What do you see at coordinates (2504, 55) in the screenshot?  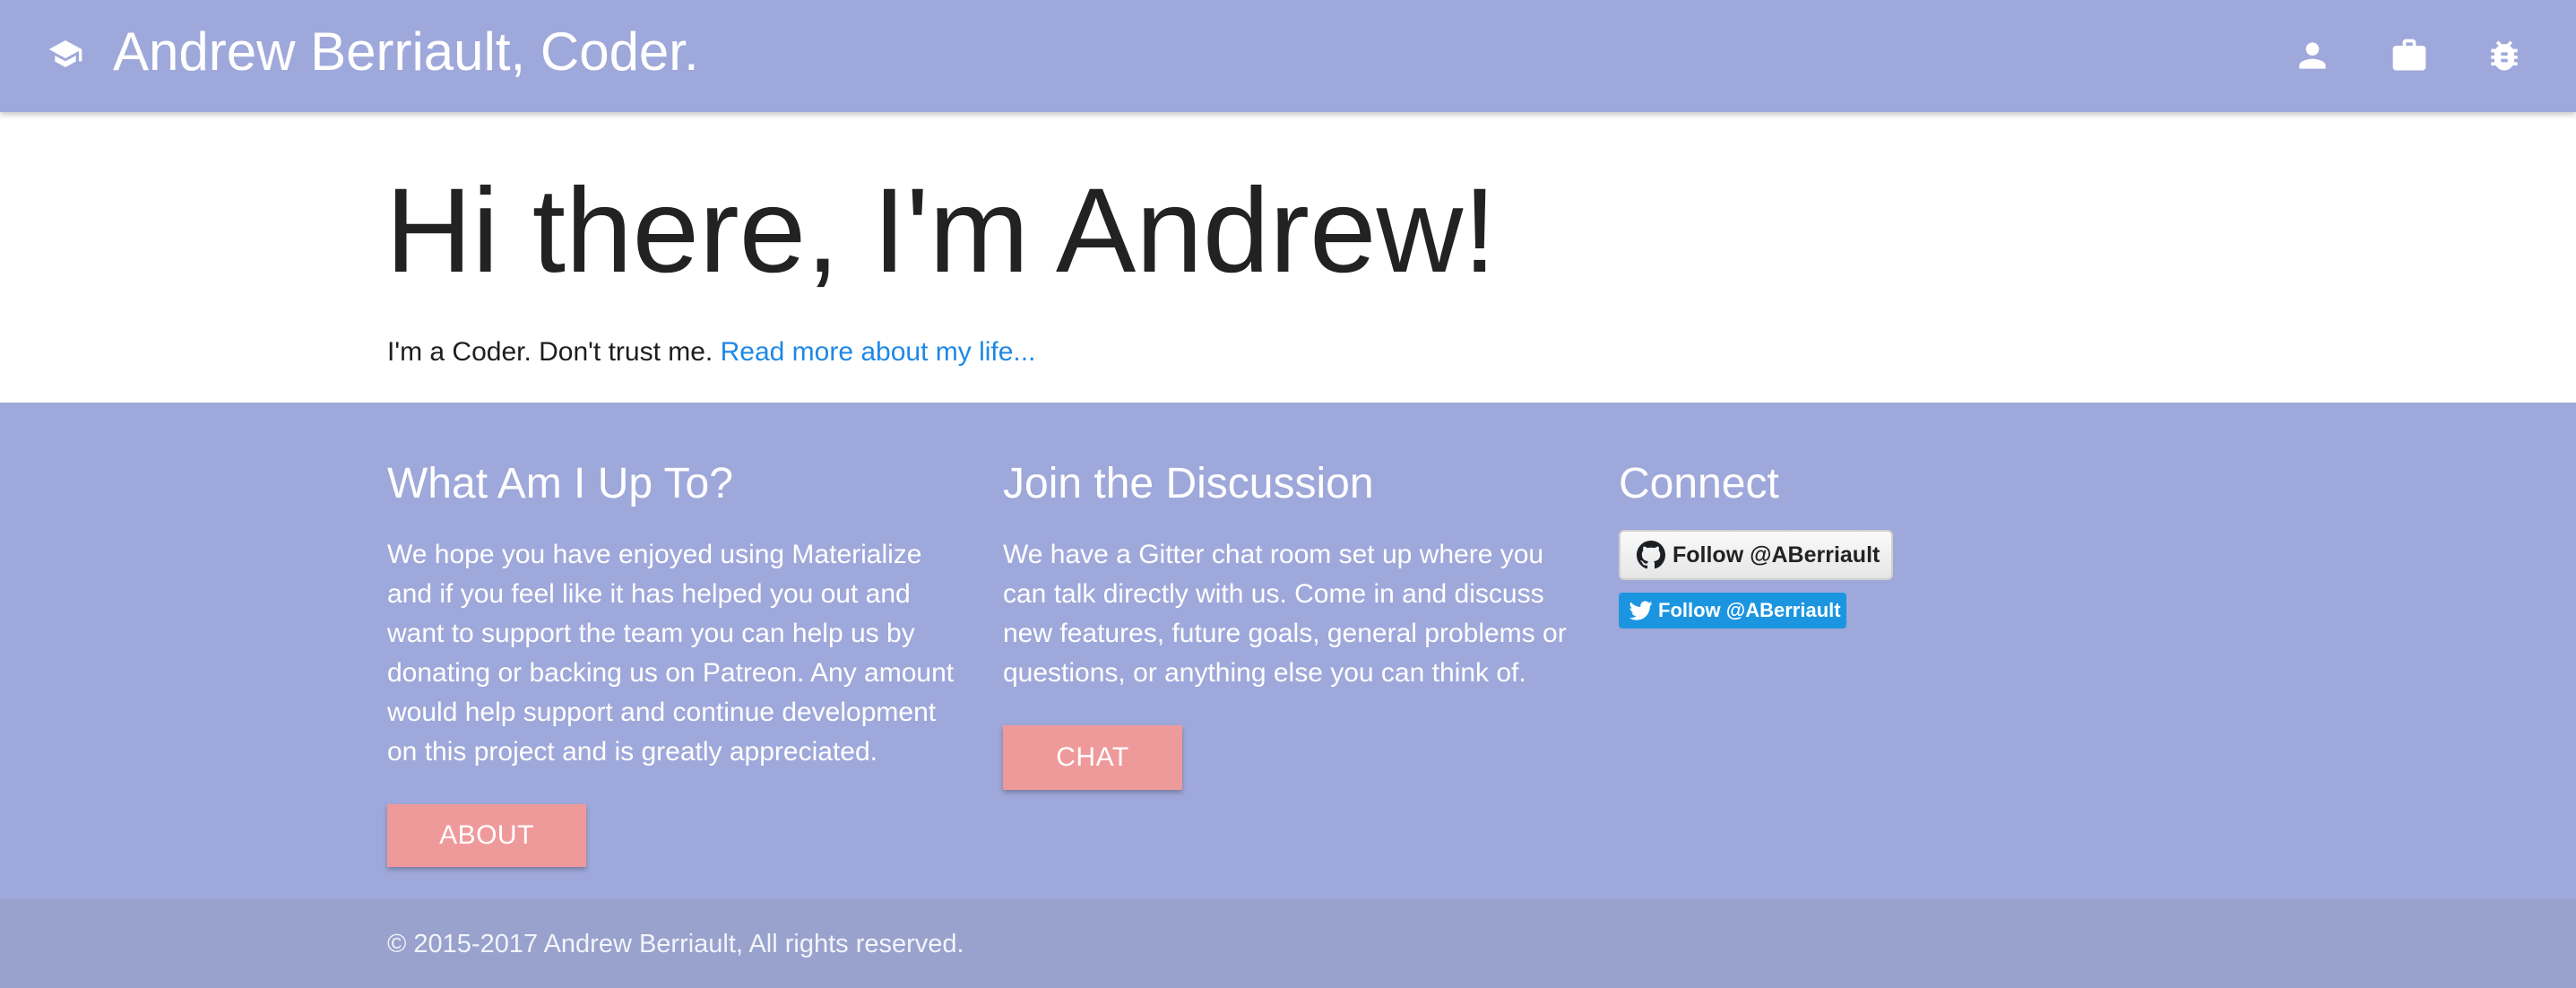 I see `bug-icon` at bounding box center [2504, 55].